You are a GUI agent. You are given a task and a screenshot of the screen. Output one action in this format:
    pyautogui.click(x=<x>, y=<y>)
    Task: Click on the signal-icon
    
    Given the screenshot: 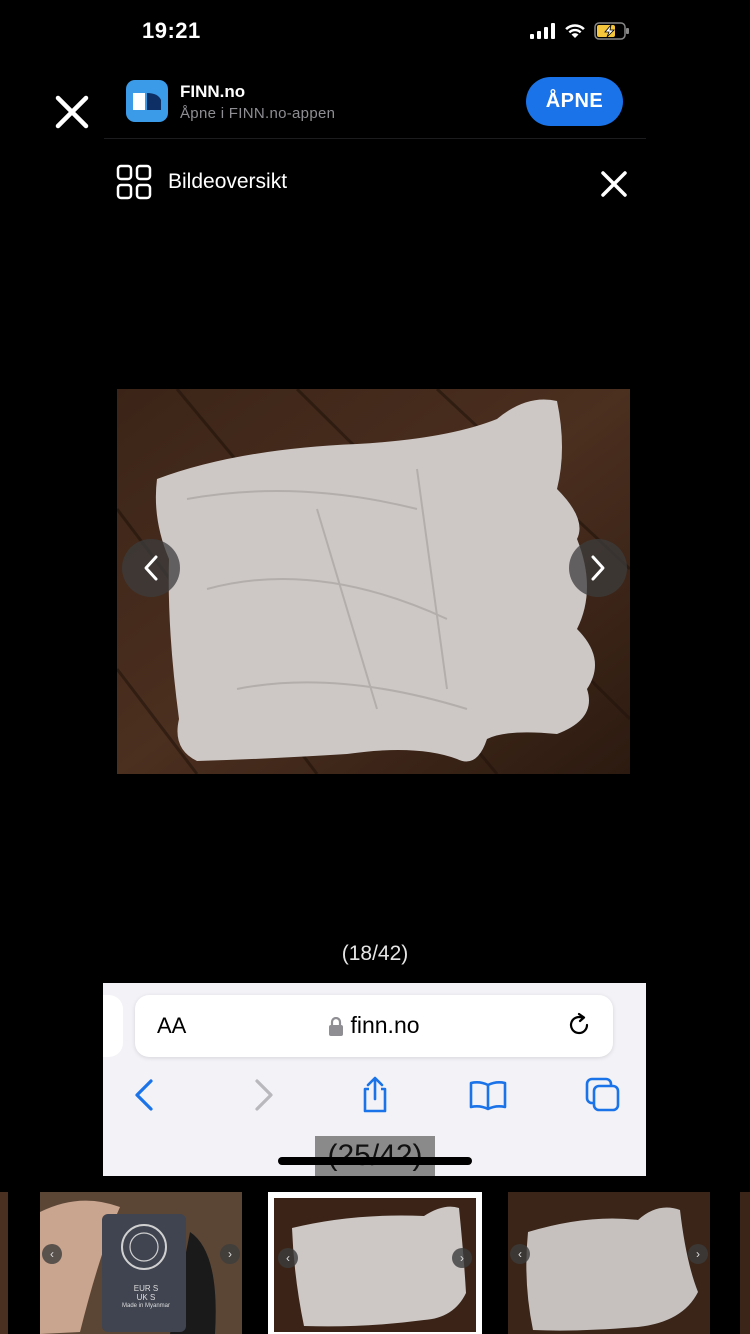 What is the action you would take?
    pyautogui.click(x=542, y=31)
    